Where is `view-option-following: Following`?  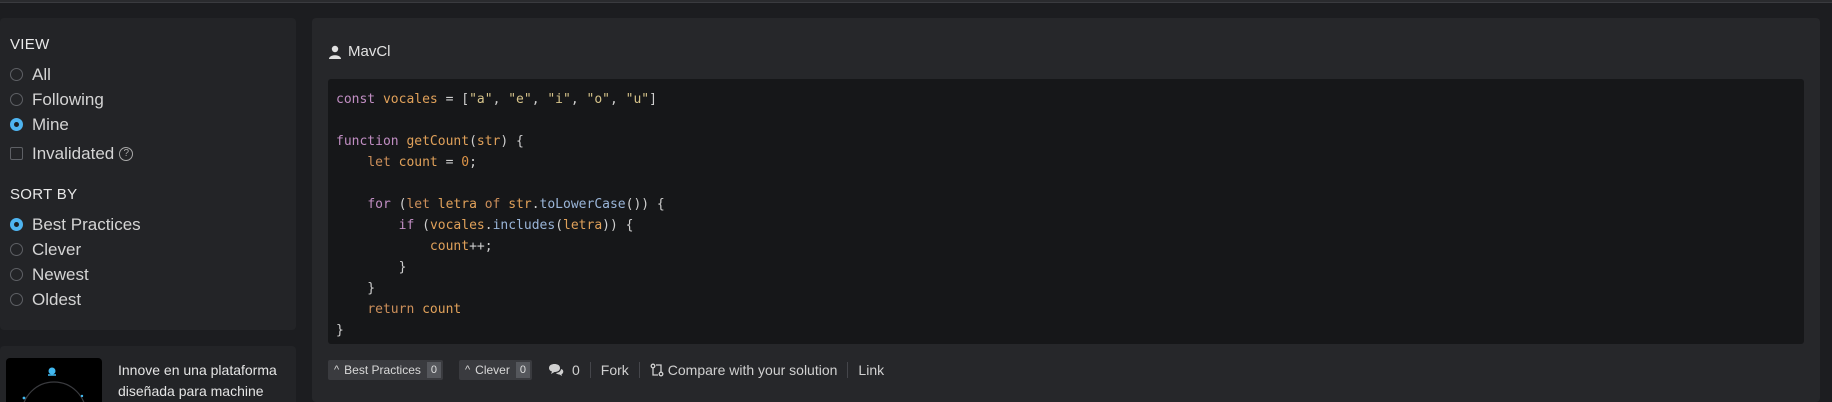
view-option-following: Following is located at coordinates (148, 99).